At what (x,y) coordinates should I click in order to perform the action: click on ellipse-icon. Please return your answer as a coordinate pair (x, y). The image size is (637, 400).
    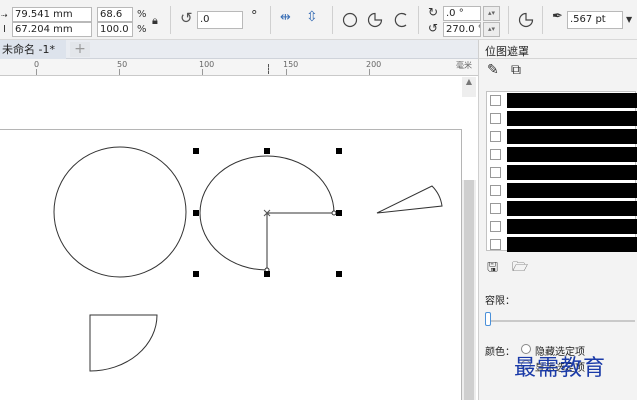
    Looking at the image, I should click on (350, 20).